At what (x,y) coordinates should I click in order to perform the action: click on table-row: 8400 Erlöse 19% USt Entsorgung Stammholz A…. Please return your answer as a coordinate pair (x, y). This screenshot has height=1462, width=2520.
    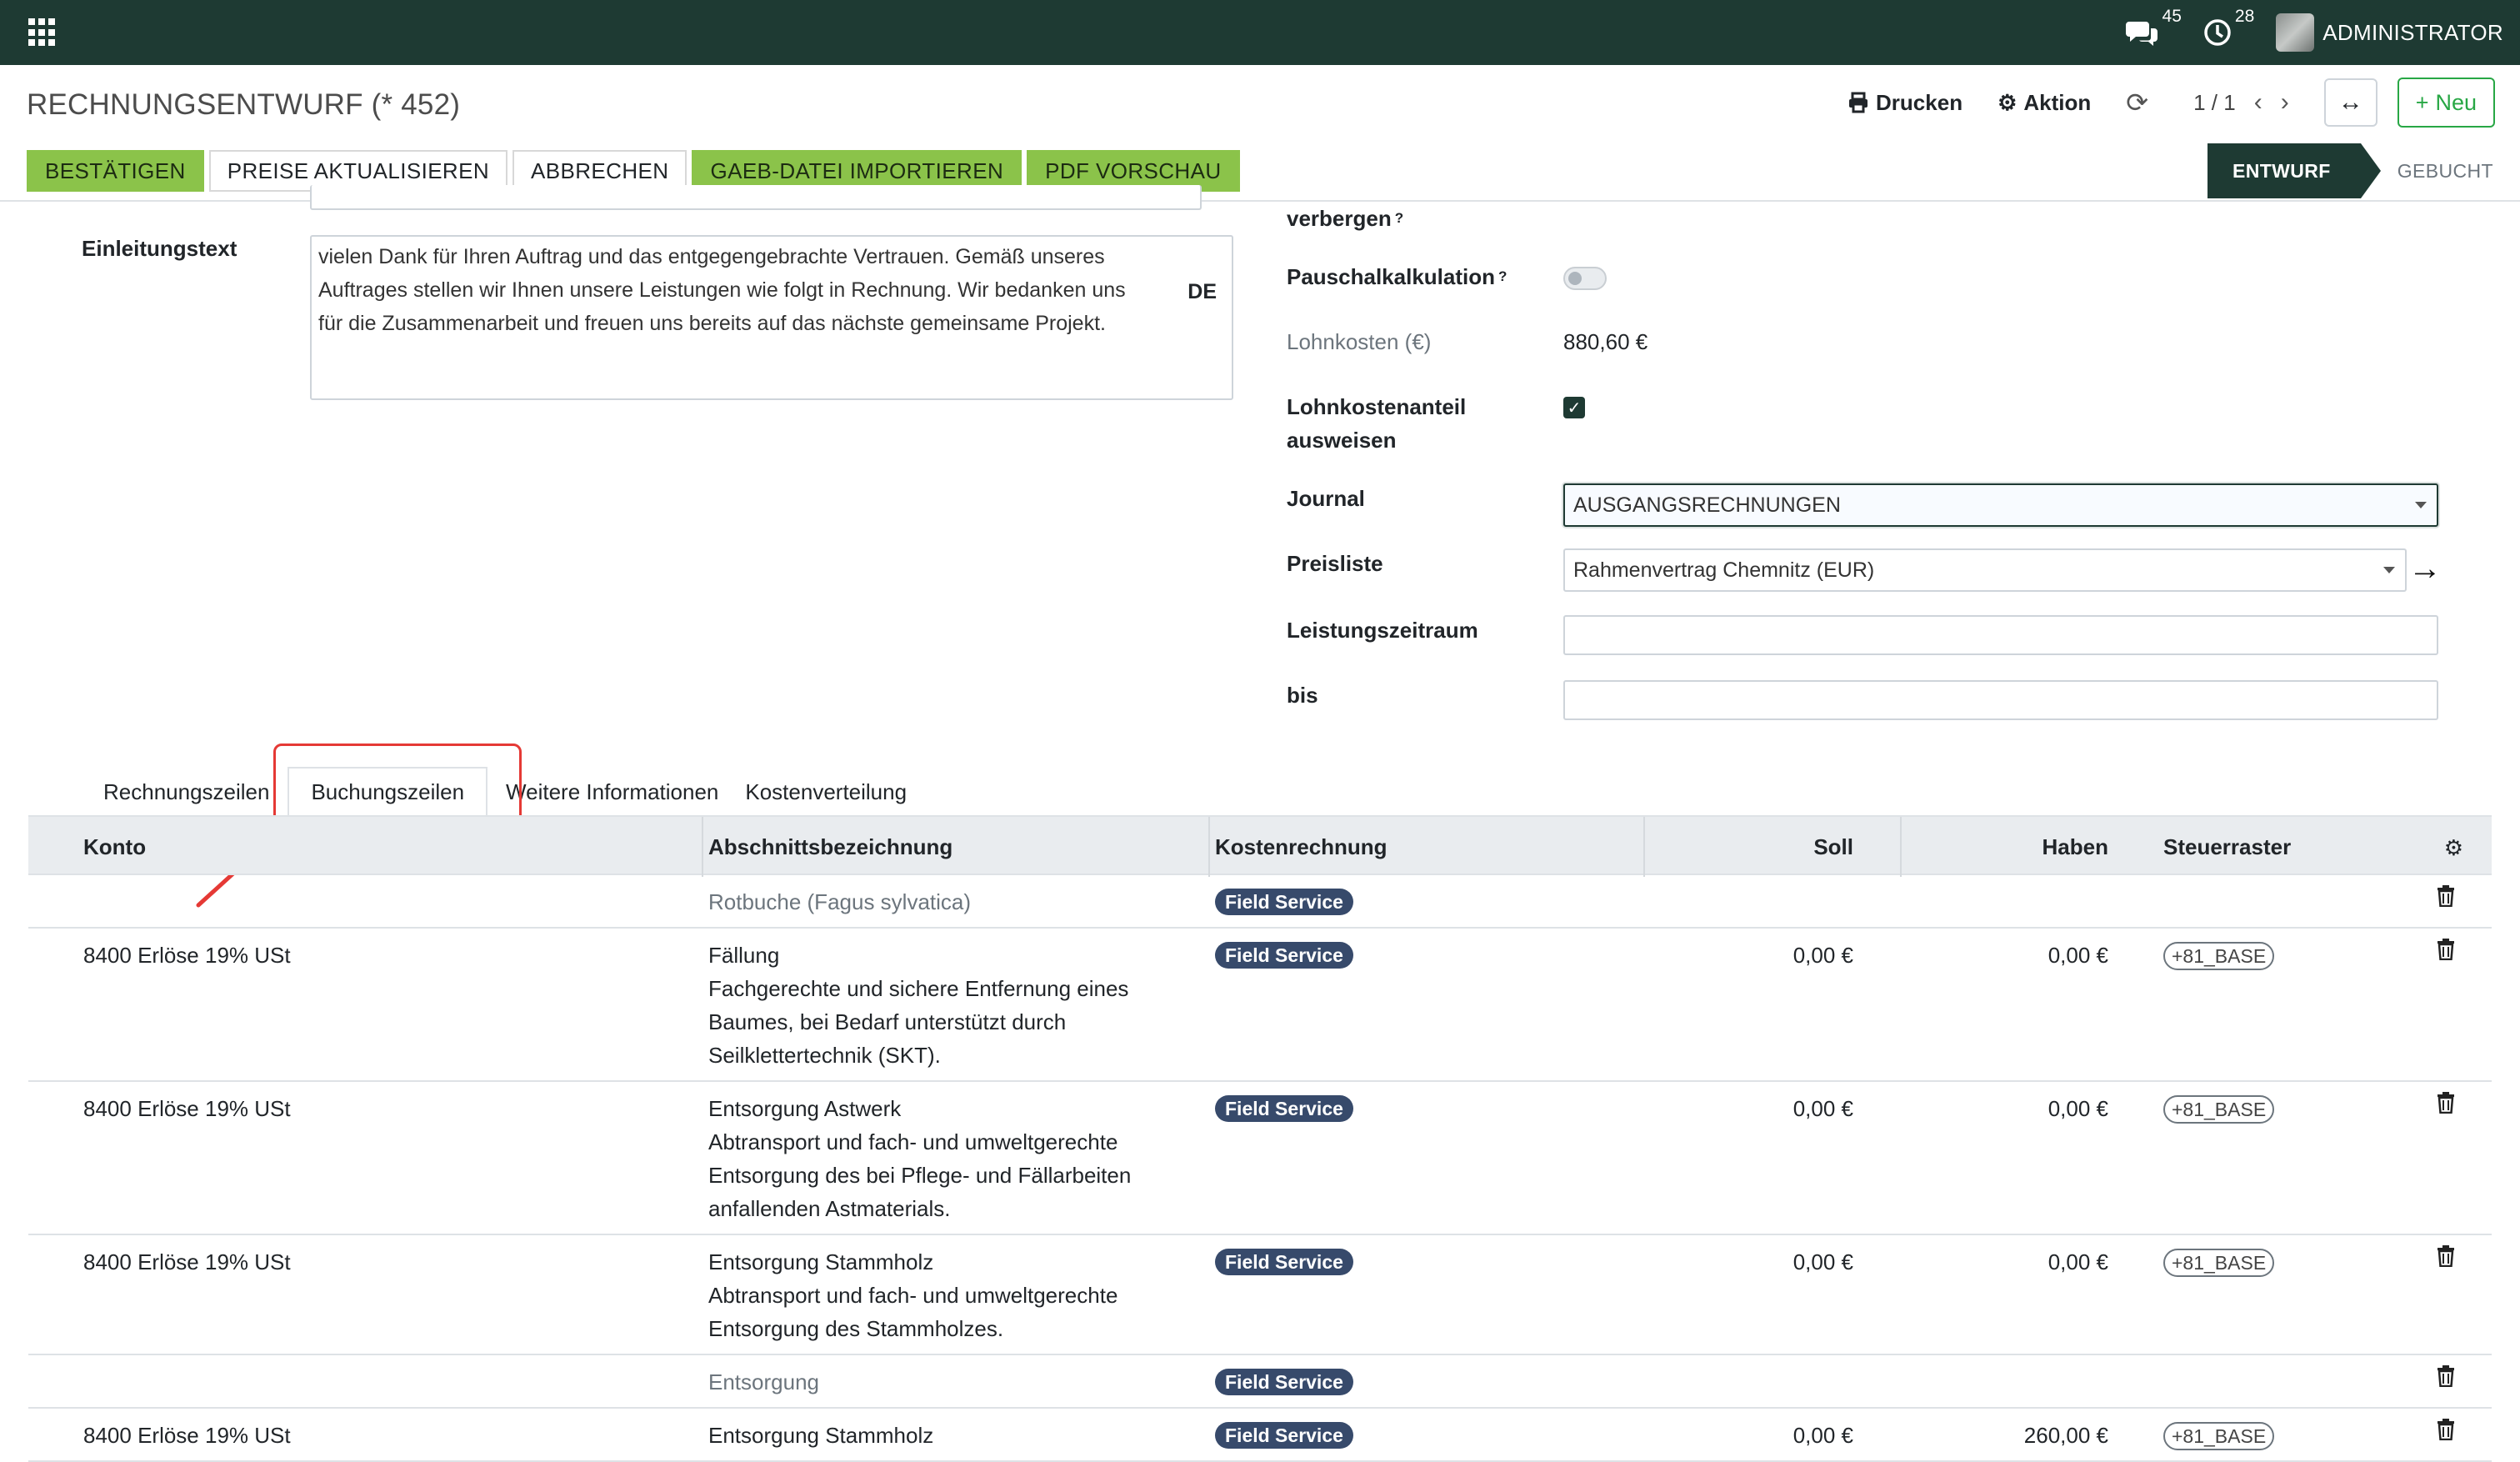
    Looking at the image, I should click on (1260, 1295).